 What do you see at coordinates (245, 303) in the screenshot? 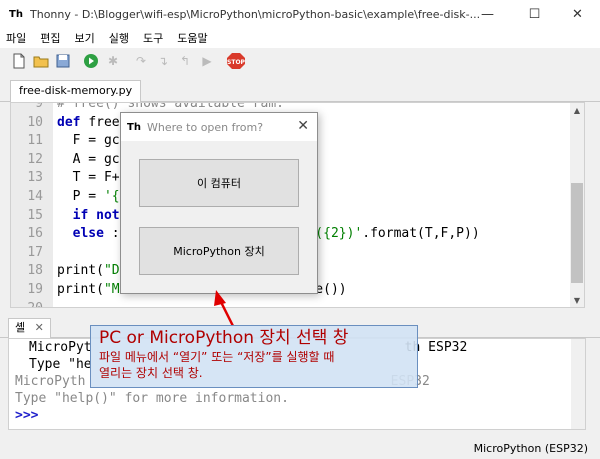
I see `code-line: 20` at bounding box center [245, 303].